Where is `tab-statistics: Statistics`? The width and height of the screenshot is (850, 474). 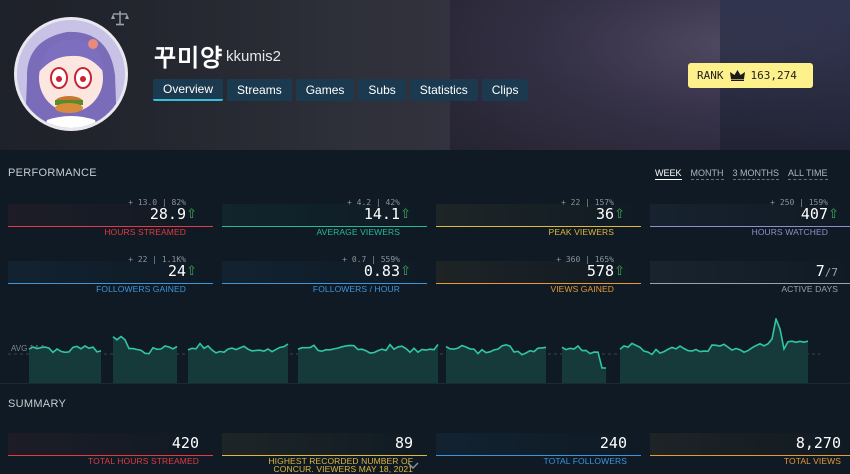 tab-statistics: Statistics is located at coordinates (443, 90).